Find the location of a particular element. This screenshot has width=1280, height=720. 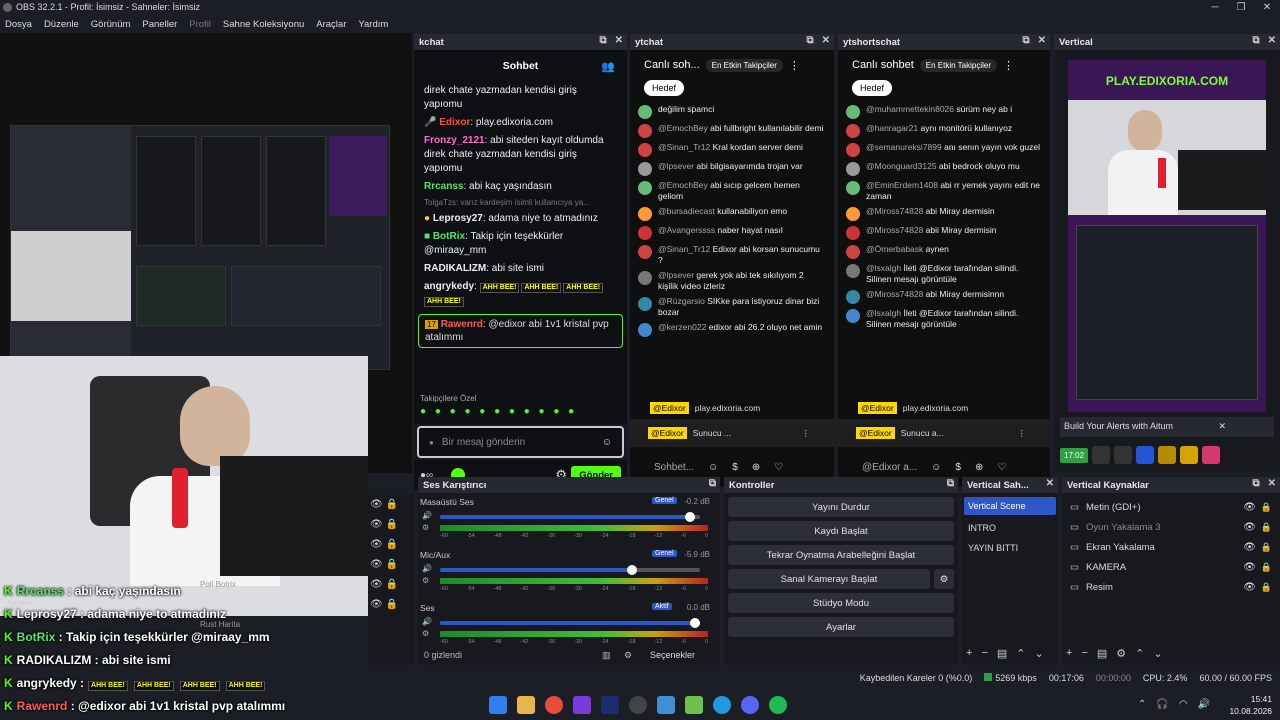

source-item: ▭ Oyun Yakalama 3 👁 🔒 is located at coordinates (1171, 527).